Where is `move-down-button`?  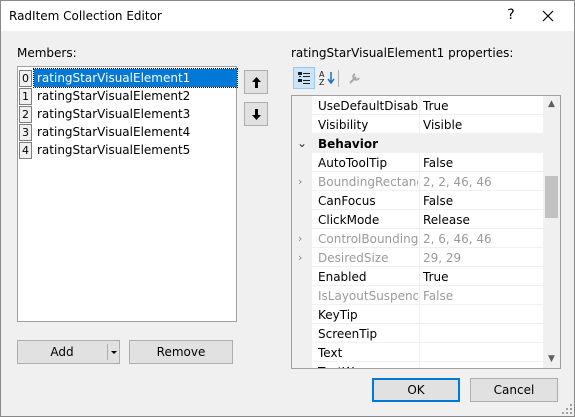
move-down-button is located at coordinates (256, 114).